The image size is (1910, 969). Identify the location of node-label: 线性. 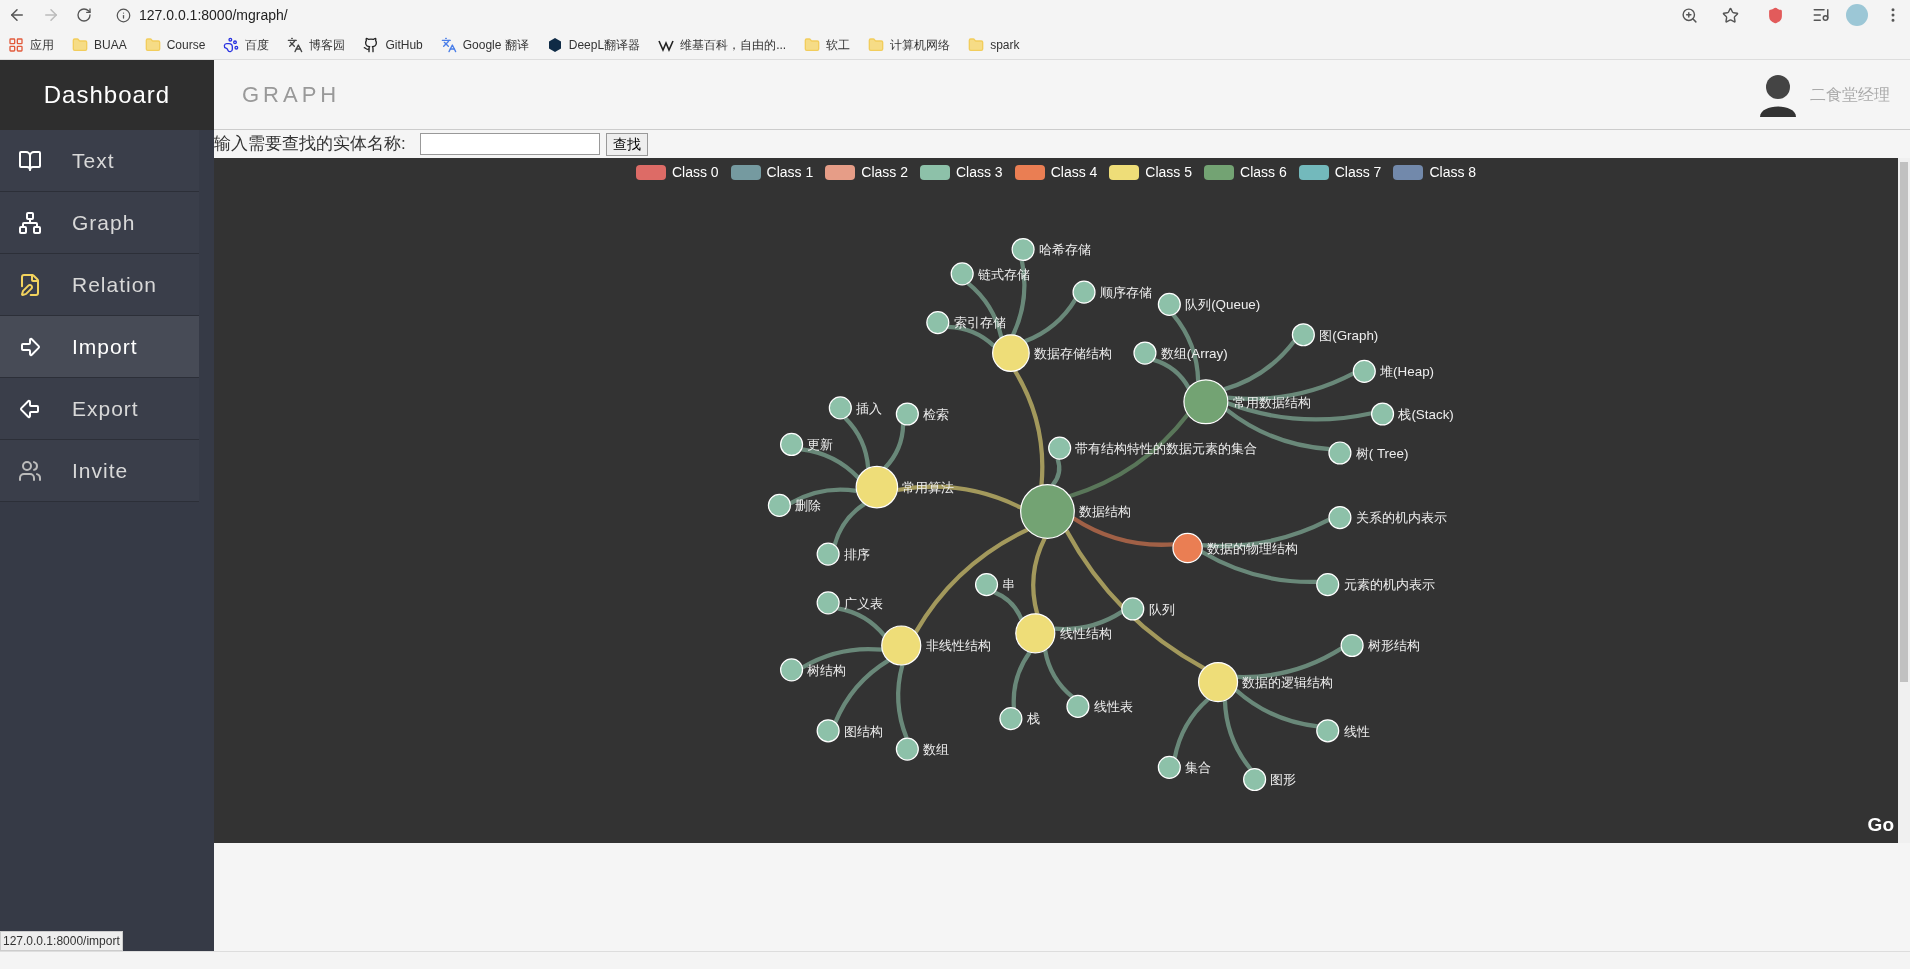
(1356, 731).